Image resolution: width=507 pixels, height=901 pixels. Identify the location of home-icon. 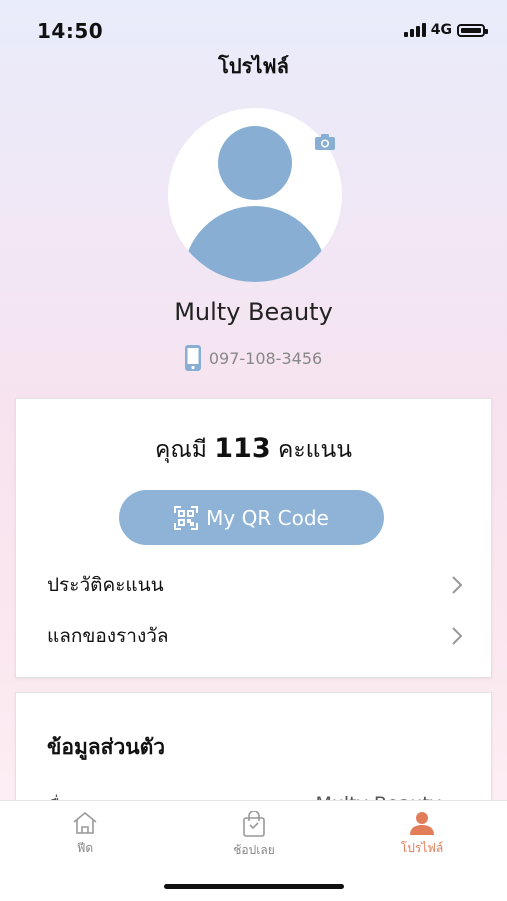
(85, 822).